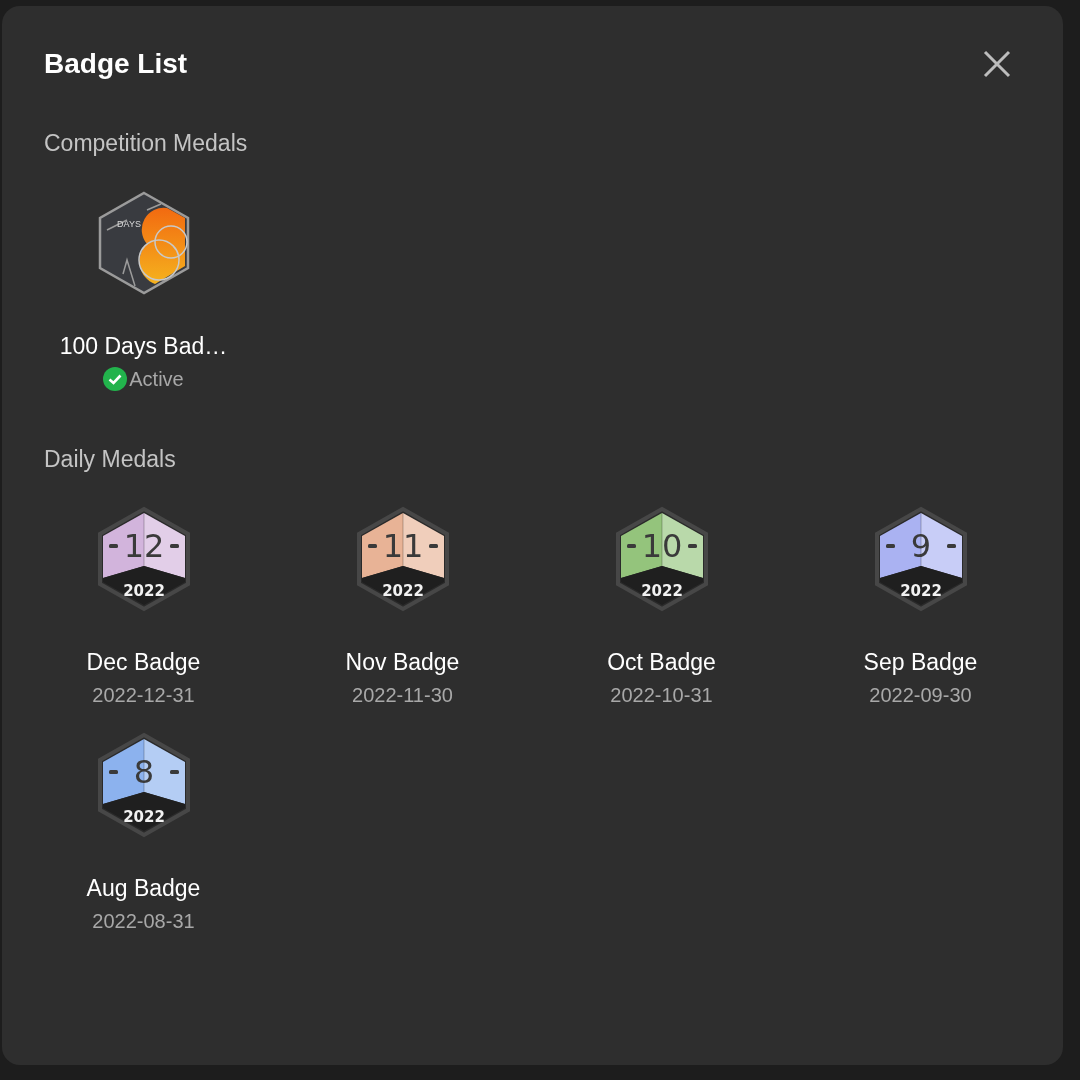 The image size is (1080, 1080). I want to click on status-label: Active, so click(156, 379).